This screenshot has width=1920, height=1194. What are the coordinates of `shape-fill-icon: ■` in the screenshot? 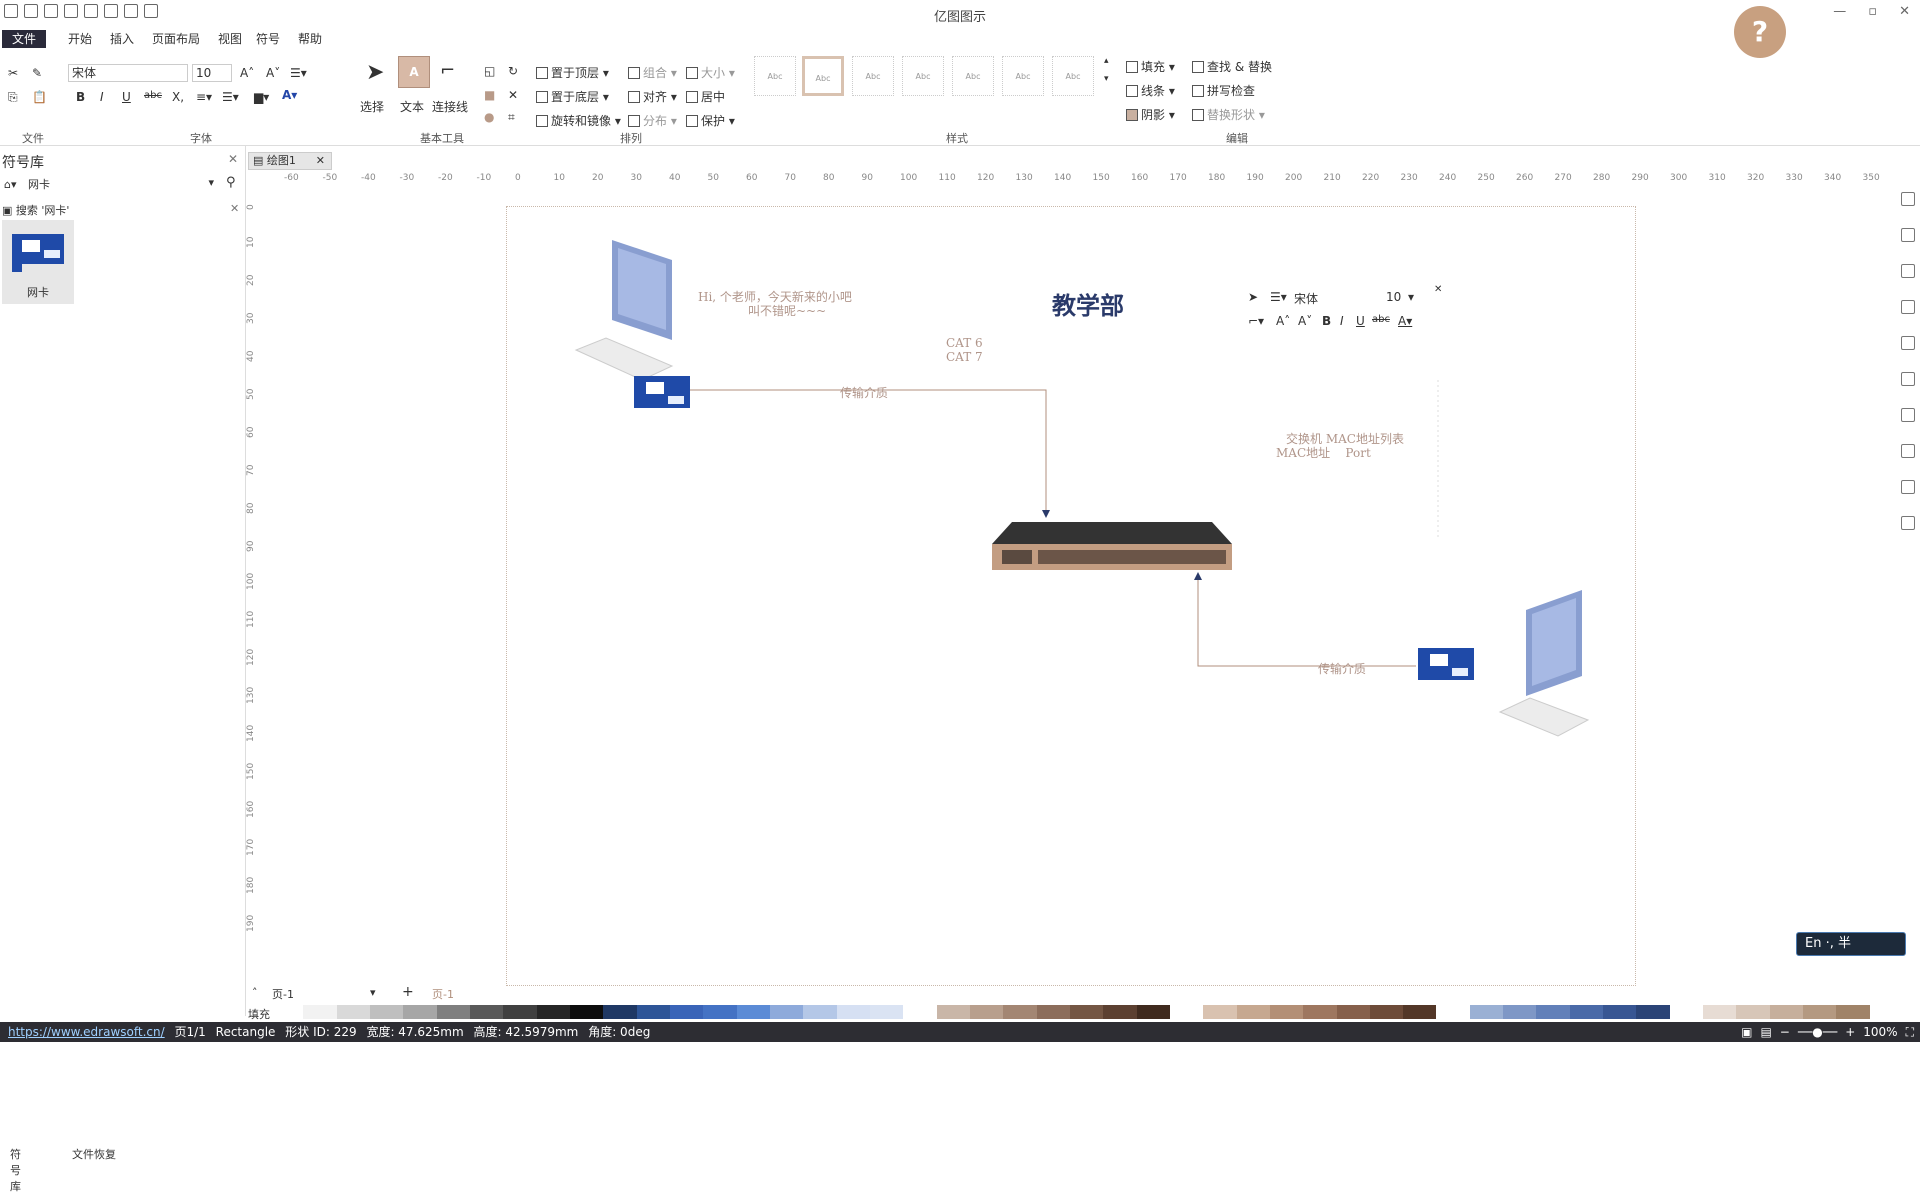 It's located at (489, 95).